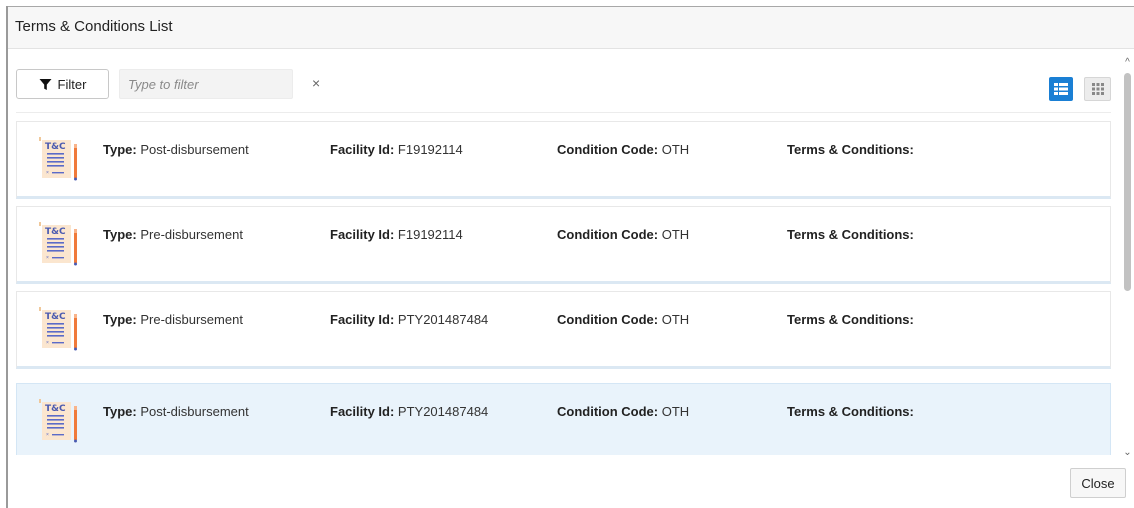 This screenshot has height=508, width=1134. I want to click on scrollbar-thumb, so click(1127, 182).